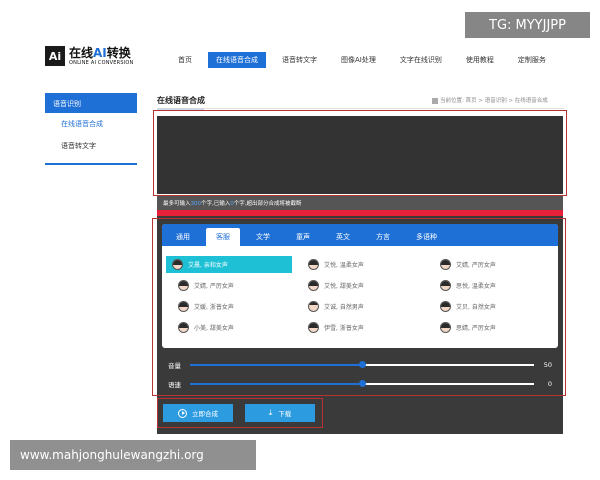 This screenshot has height=480, width=600. Describe the element at coordinates (360, 327) in the screenshot. I see `voice-option: 伊雪, 浙普女声` at that location.